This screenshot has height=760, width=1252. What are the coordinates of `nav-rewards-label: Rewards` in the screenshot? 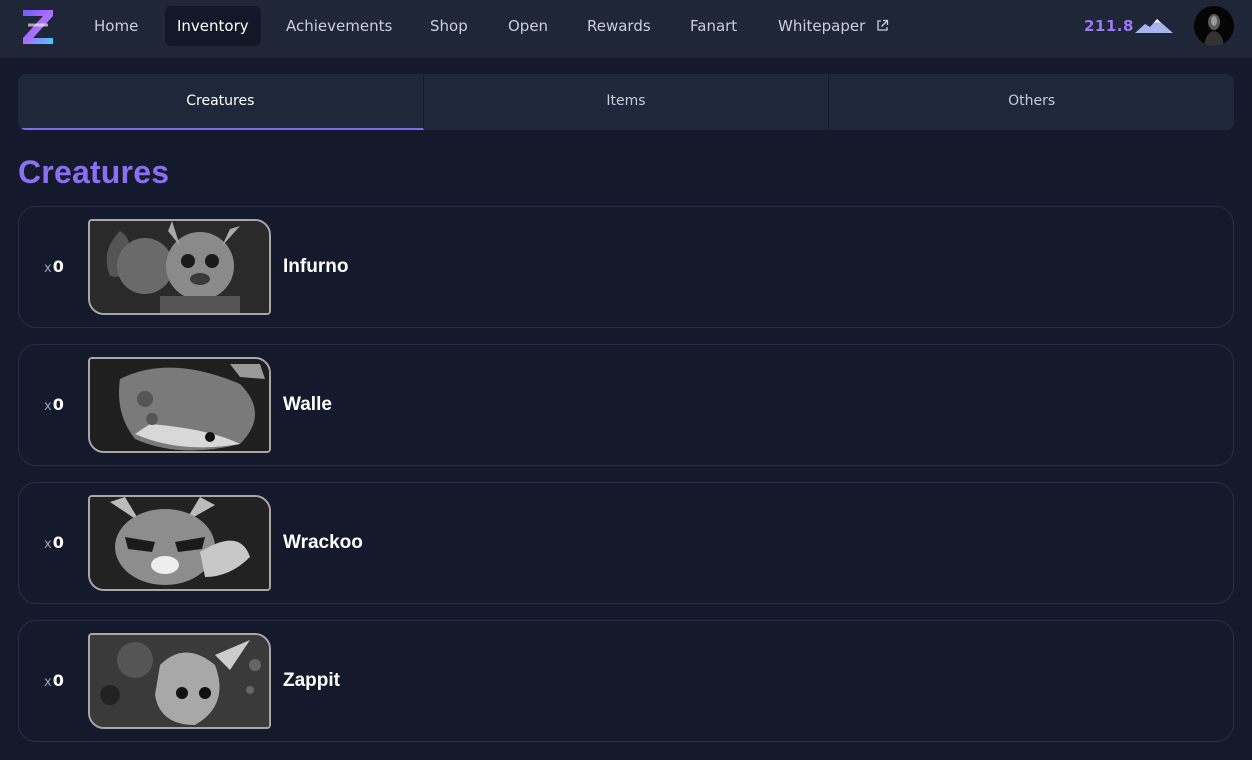 It's located at (619, 26).